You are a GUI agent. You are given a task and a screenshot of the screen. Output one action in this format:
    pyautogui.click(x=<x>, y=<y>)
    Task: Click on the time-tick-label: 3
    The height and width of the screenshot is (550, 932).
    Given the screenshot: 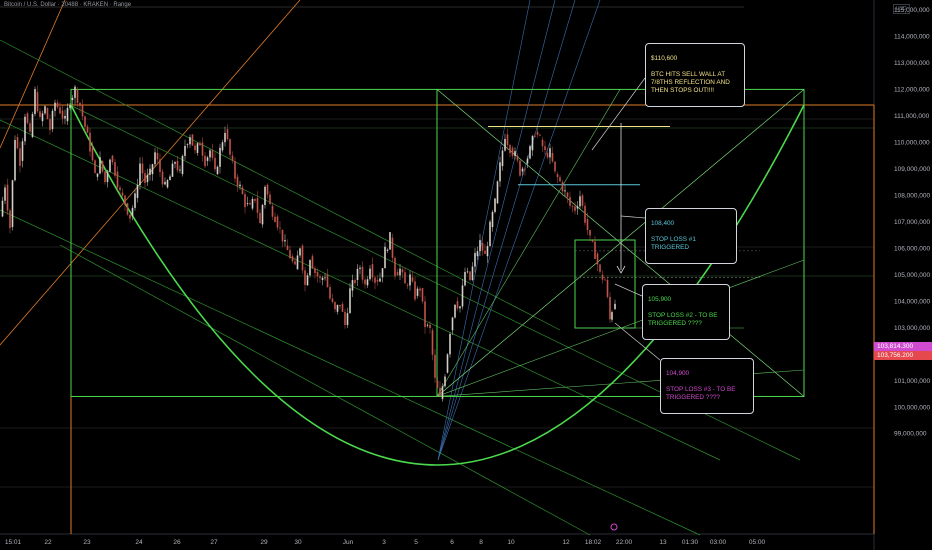 What is the action you would take?
    pyautogui.click(x=384, y=542)
    